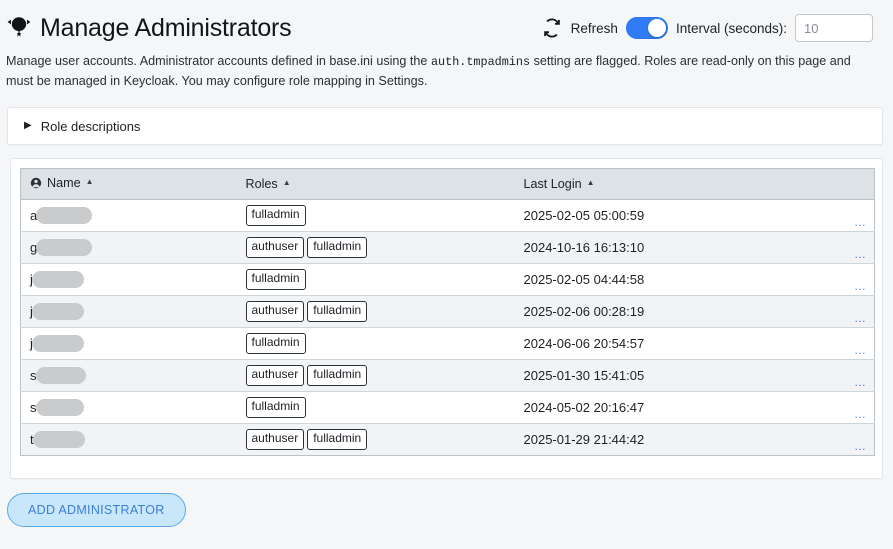  What do you see at coordinates (674, 376) in the screenshot?
I see `cell-last-login: 2025-01-30 15:41:05` at bounding box center [674, 376].